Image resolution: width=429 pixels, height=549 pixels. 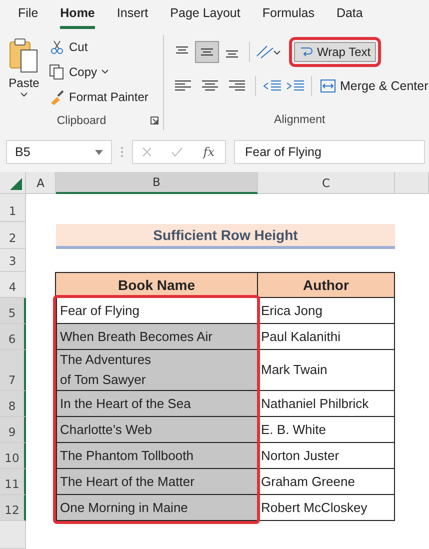 What do you see at coordinates (16, 184) in the screenshot?
I see `select-all-icon` at bounding box center [16, 184].